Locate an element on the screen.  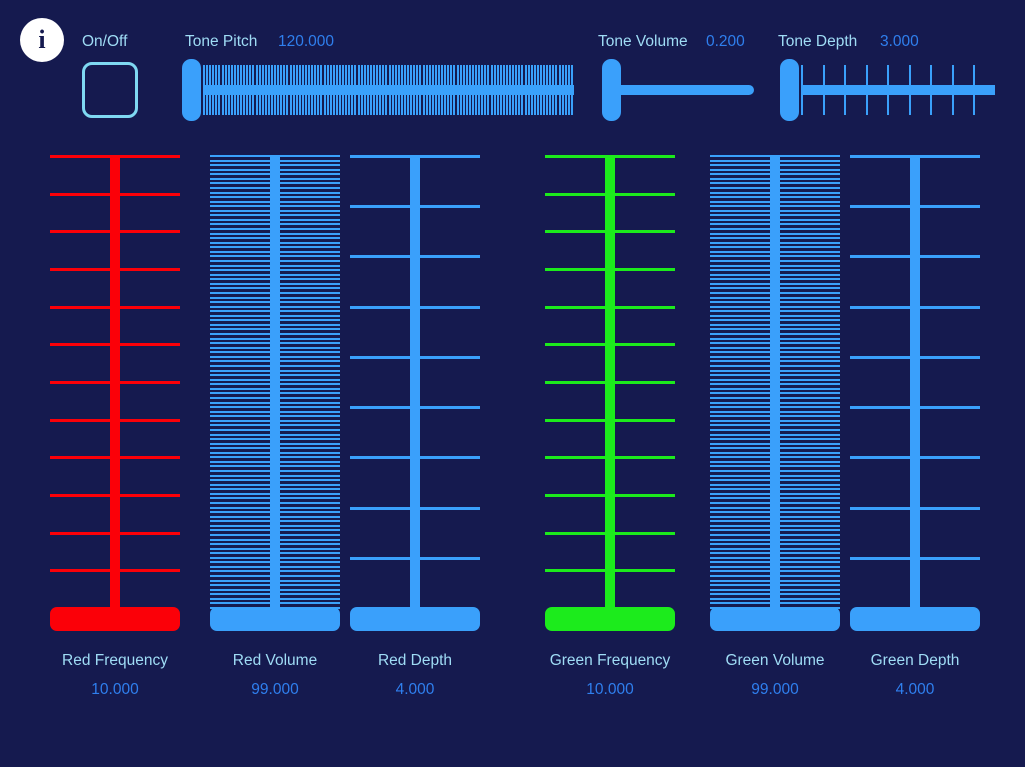
slider-label: Green Frequency is located at coordinates (610, 660).